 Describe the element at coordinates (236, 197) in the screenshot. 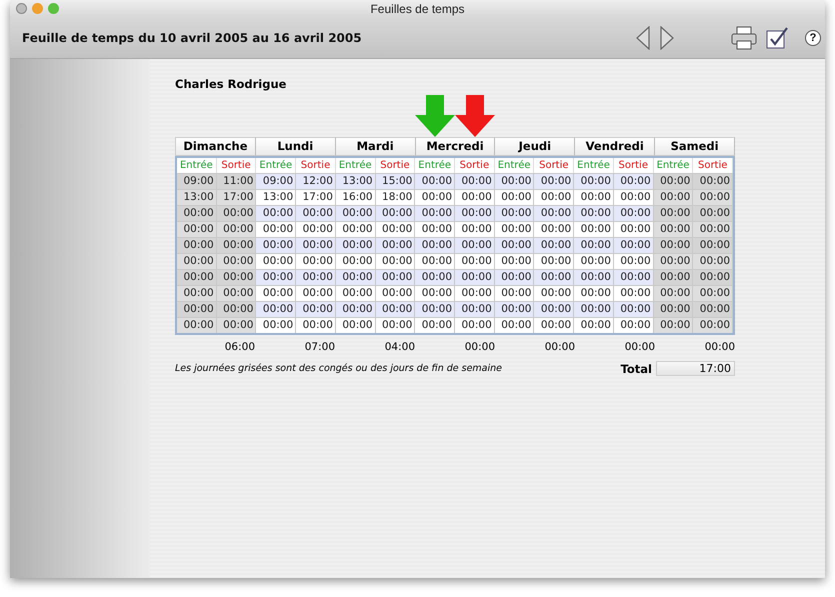

I see `time-cell: 17:00` at that location.